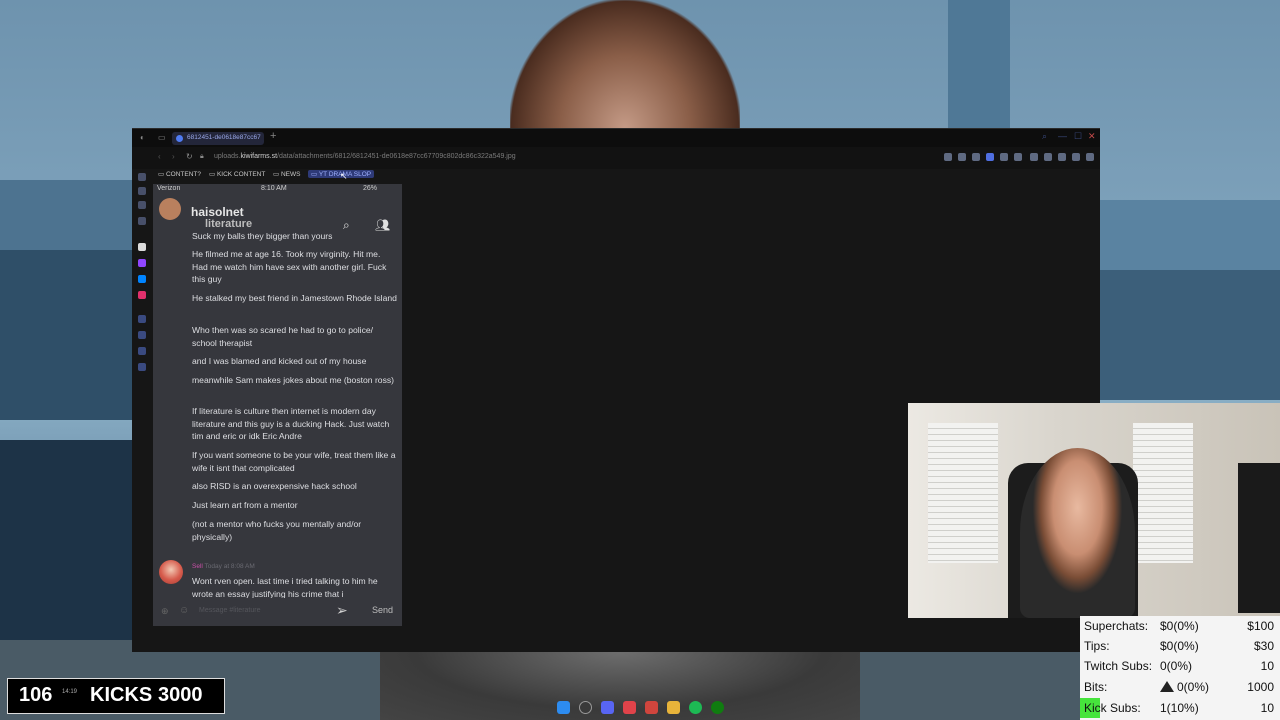  What do you see at coordinates (1092, 136) in the screenshot?
I see `close-icon: ✕` at bounding box center [1092, 136].